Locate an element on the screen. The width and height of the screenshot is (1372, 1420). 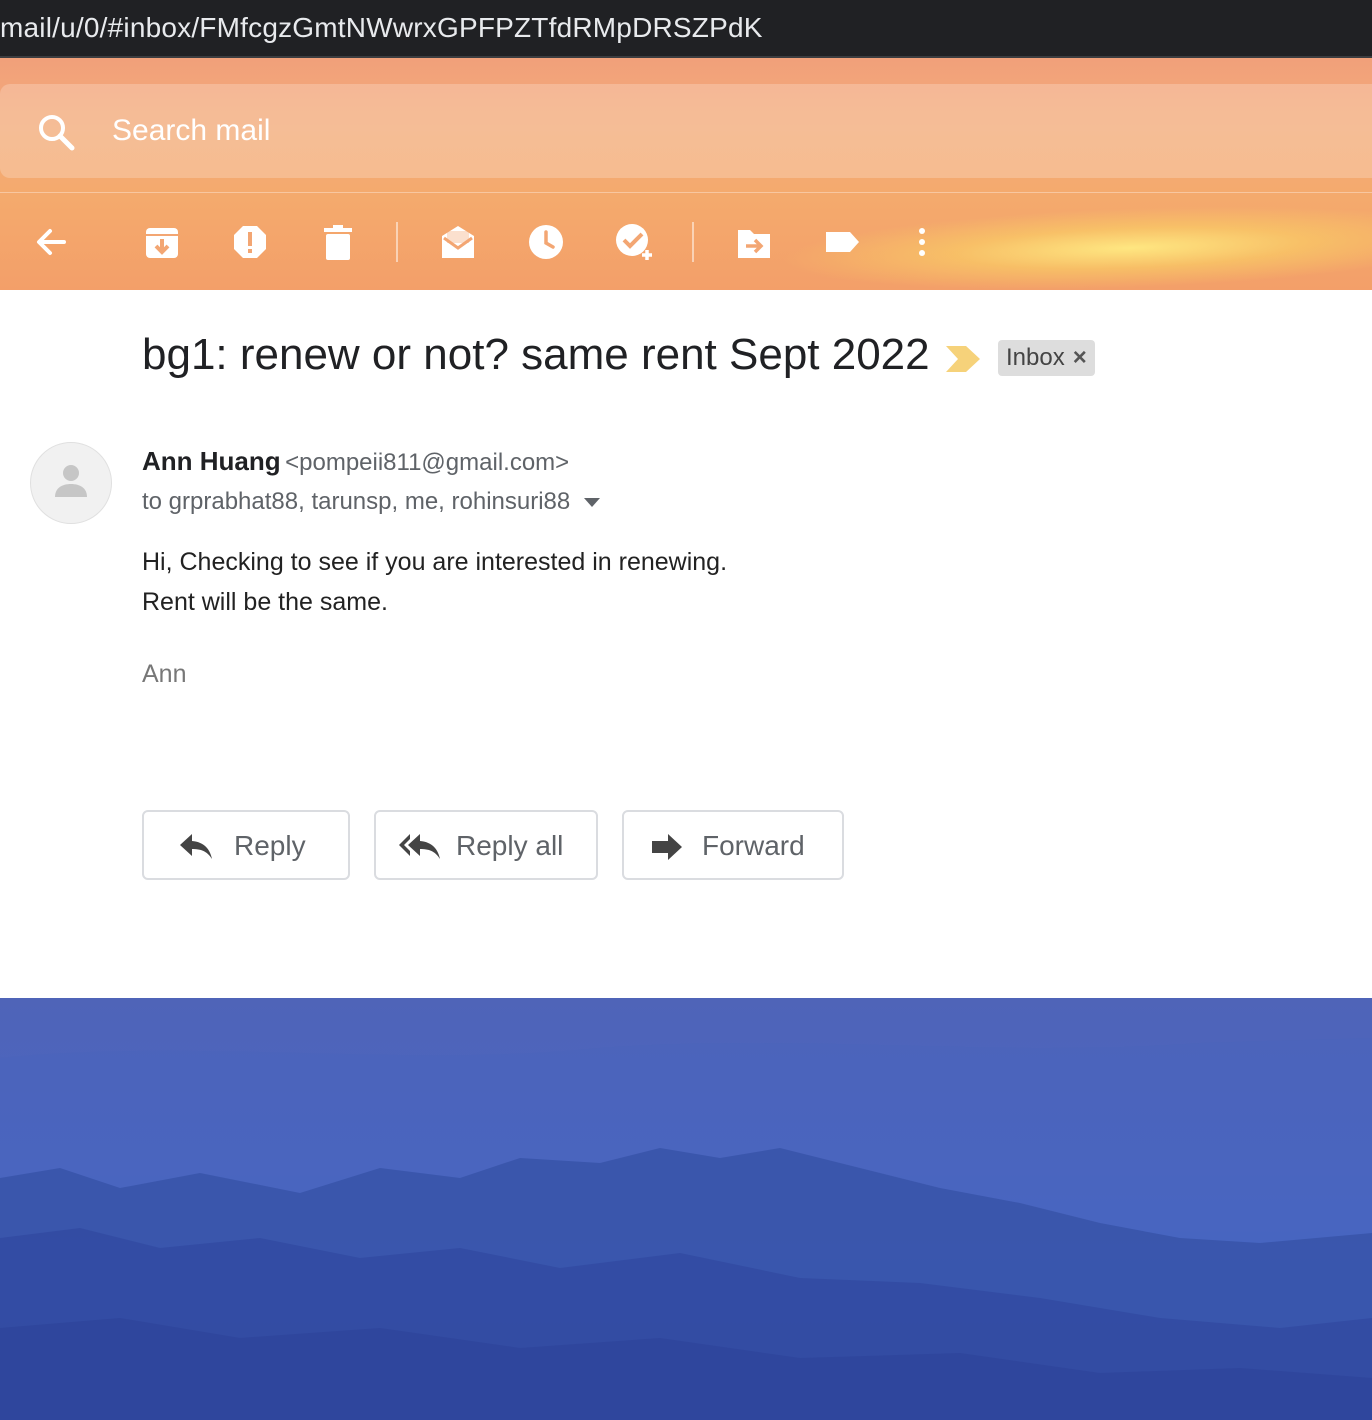
recipients-text: to grprabhat88, tarunsp, me, rohinsuri88 is located at coordinates (356, 501).